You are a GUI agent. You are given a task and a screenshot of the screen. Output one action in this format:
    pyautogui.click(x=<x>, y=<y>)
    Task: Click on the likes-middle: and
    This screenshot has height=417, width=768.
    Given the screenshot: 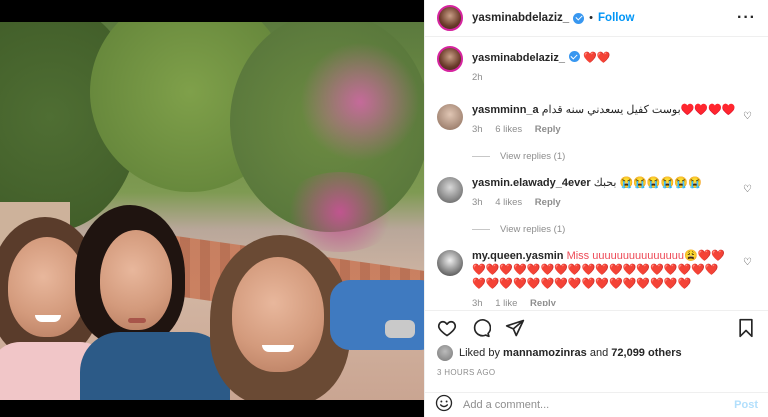 What is the action you would take?
    pyautogui.click(x=599, y=353)
    